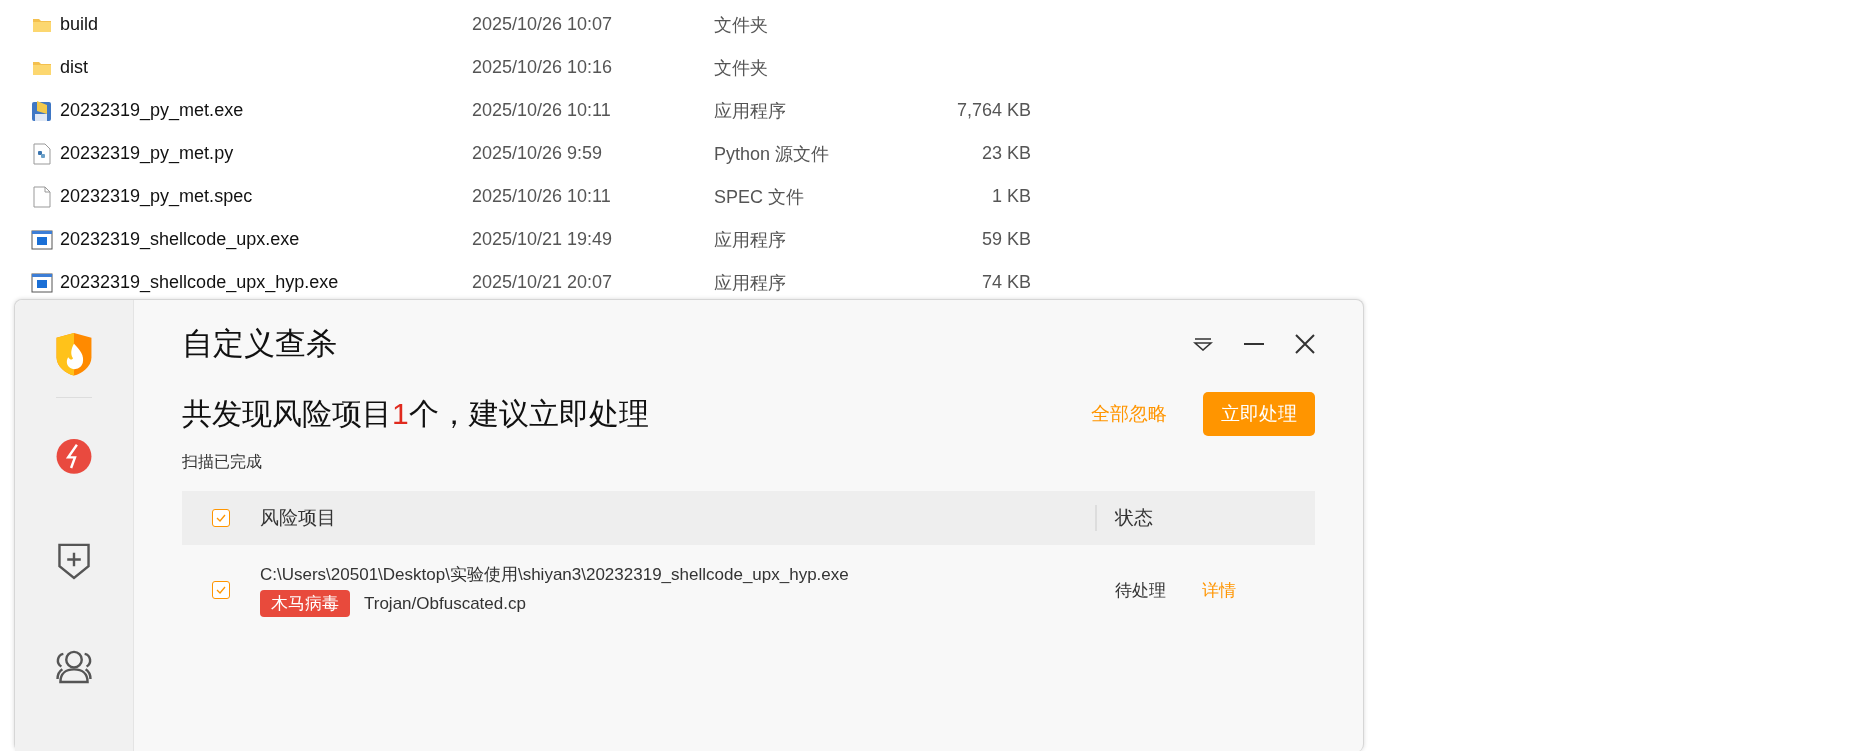 This screenshot has height=751, width=1872. What do you see at coordinates (543, 67) in the screenshot?
I see `file-date: 2025/10/26 10:16` at bounding box center [543, 67].